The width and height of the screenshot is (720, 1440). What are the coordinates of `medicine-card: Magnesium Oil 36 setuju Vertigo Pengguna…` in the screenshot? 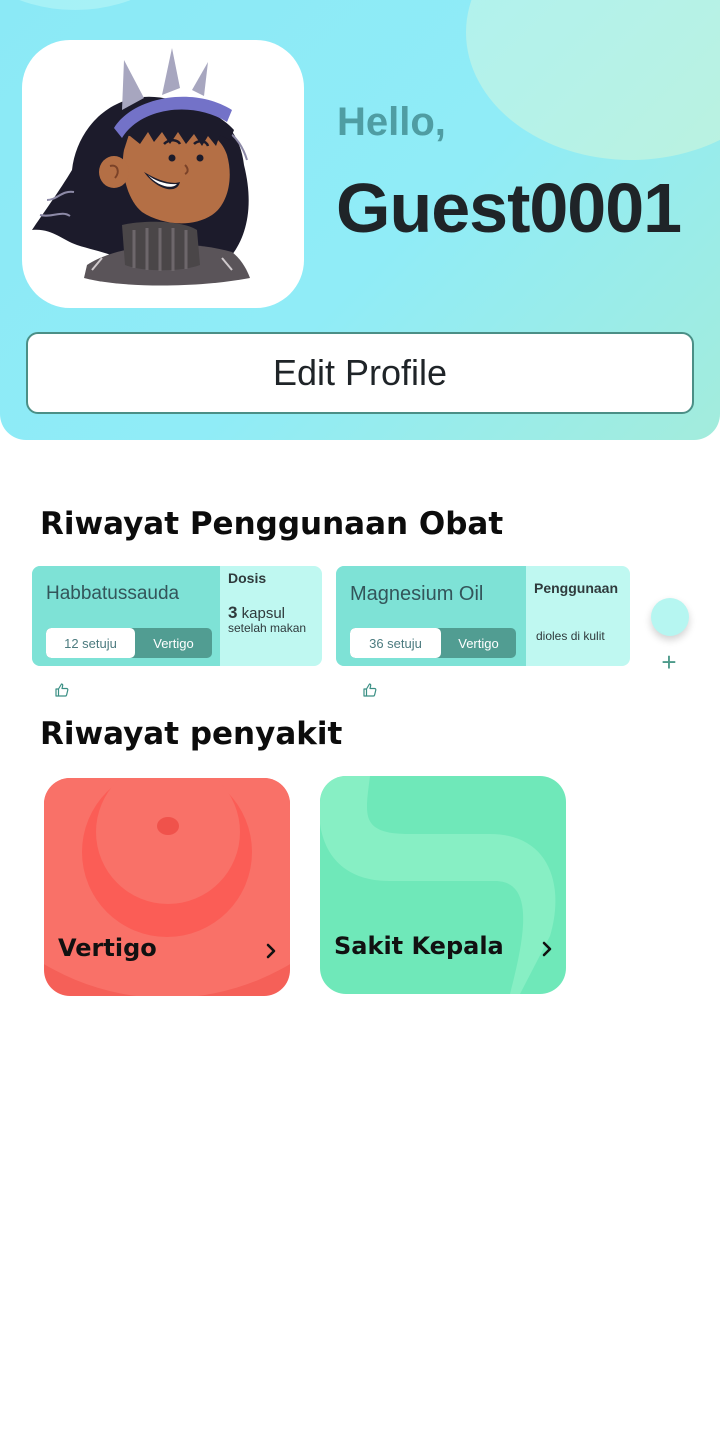 It's located at (483, 616).